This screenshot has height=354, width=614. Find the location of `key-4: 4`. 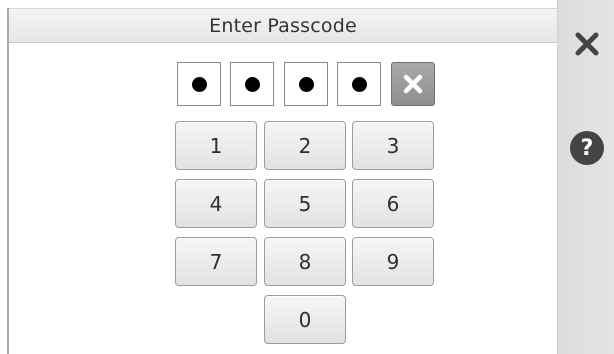

key-4: 4 is located at coordinates (216, 203).